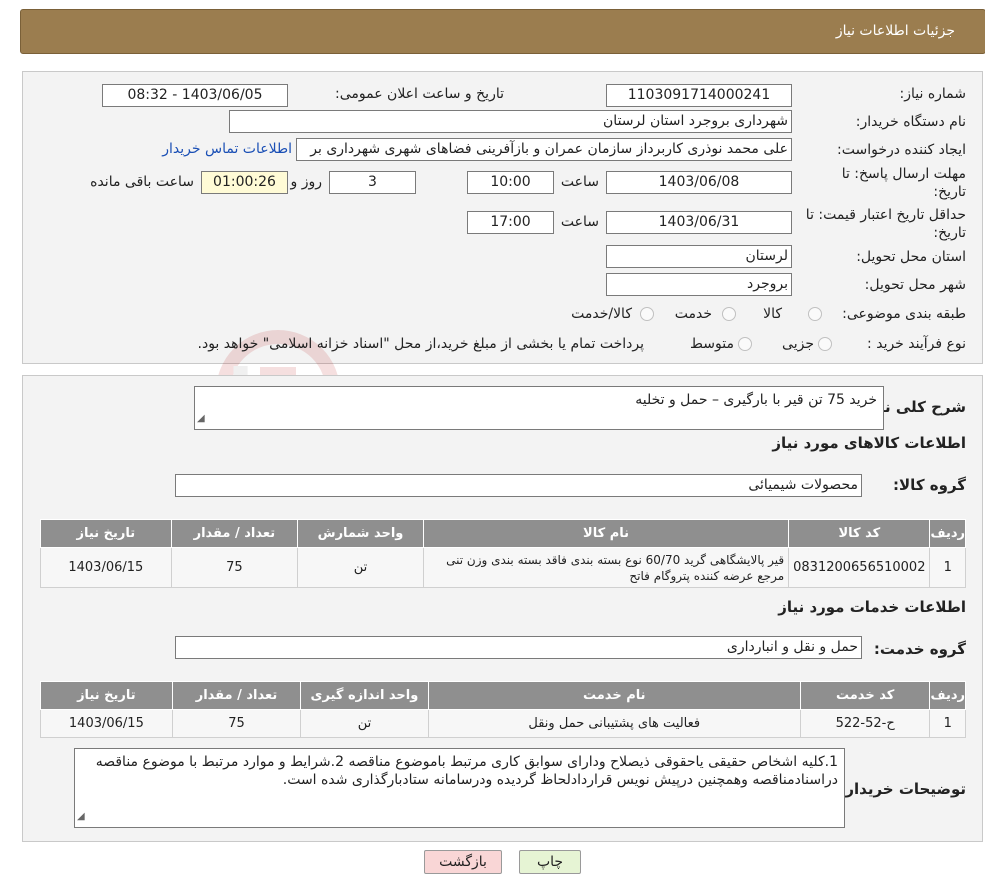  What do you see at coordinates (929, 485) in the screenshot?
I see `goods-group-label: گروه کالا:` at bounding box center [929, 485].